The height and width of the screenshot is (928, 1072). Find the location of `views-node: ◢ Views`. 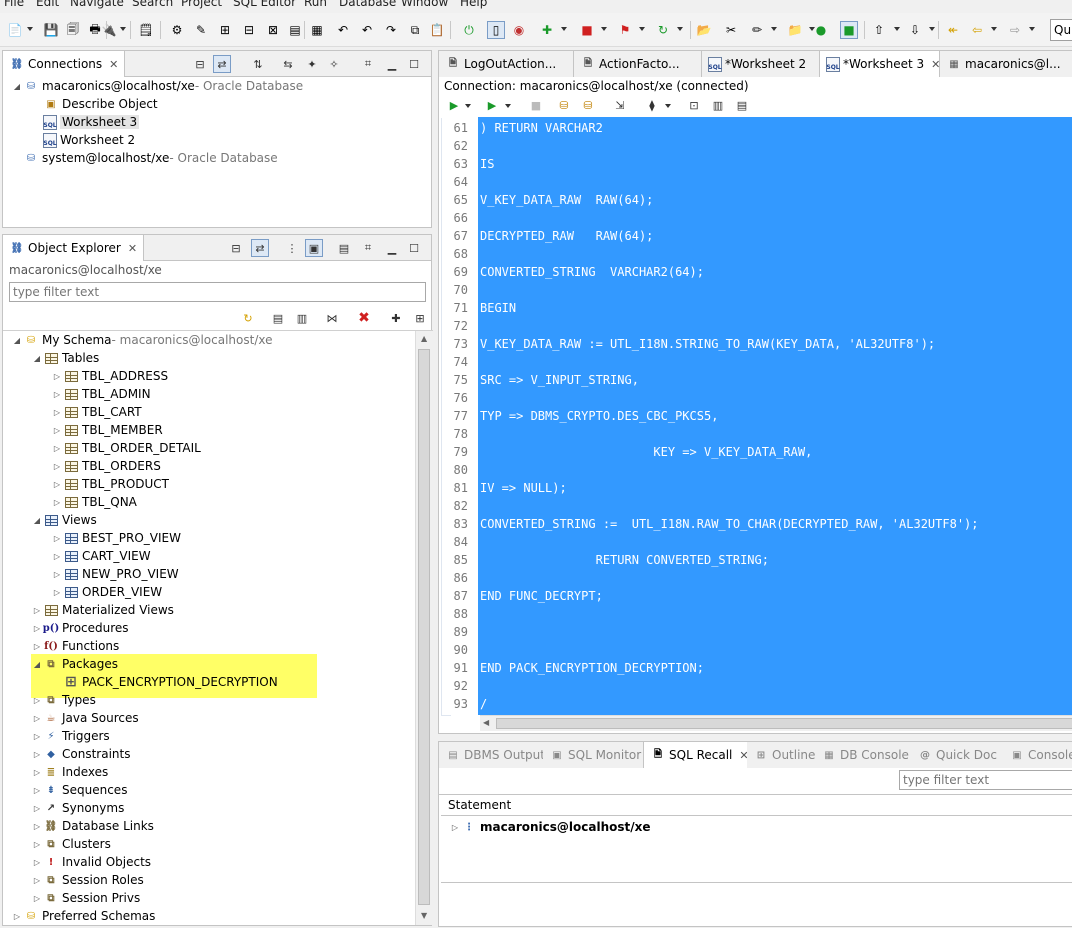

views-node: ◢ Views is located at coordinates (64, 520).